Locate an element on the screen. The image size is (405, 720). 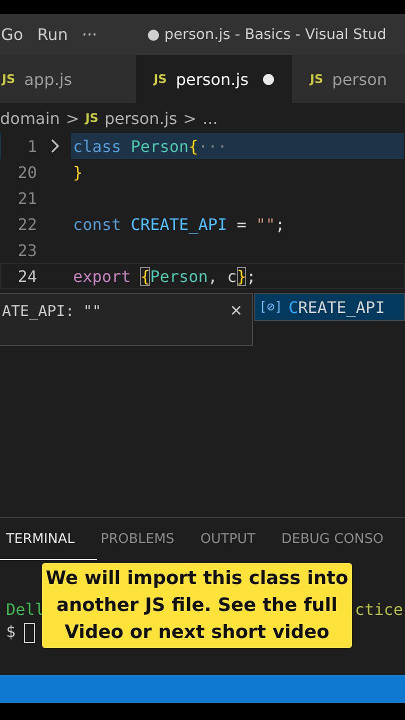
cursor-icon is located at coordinates (29, 632).